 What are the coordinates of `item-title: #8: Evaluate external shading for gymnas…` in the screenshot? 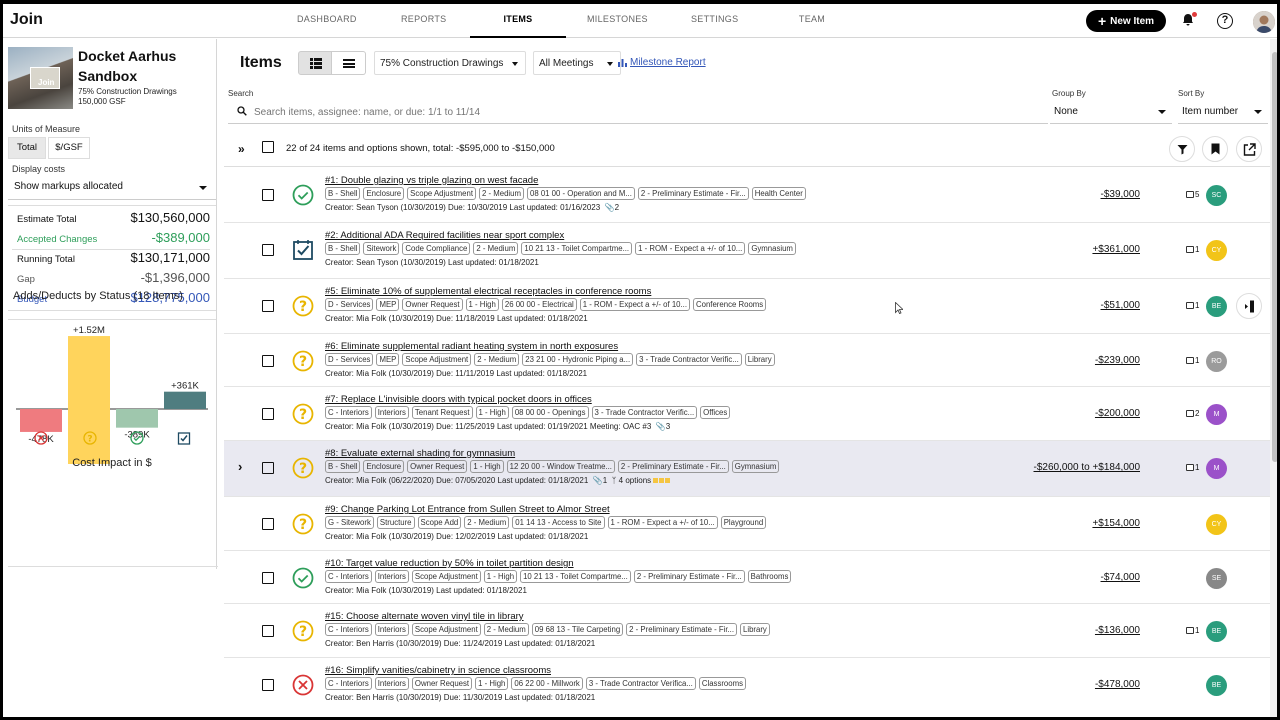 It's located at (420, 453).